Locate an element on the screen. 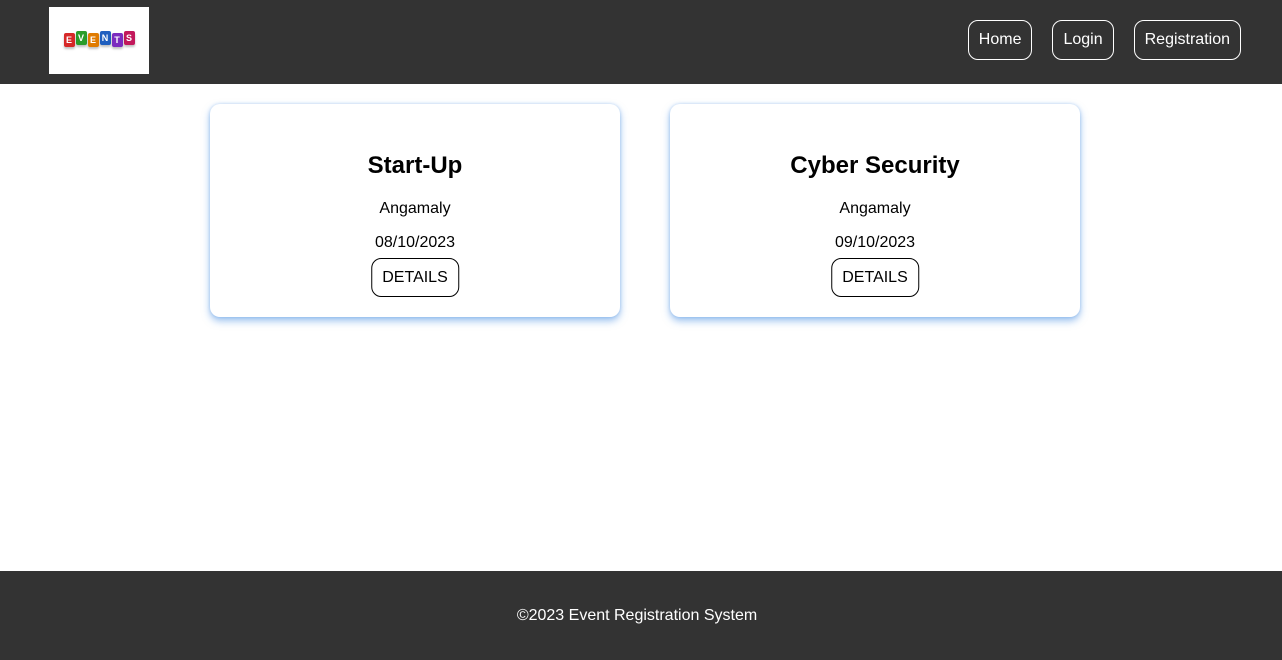 This screenshot has width=1282, height=660. logo-letter: T is located at coordinates (117, 39).